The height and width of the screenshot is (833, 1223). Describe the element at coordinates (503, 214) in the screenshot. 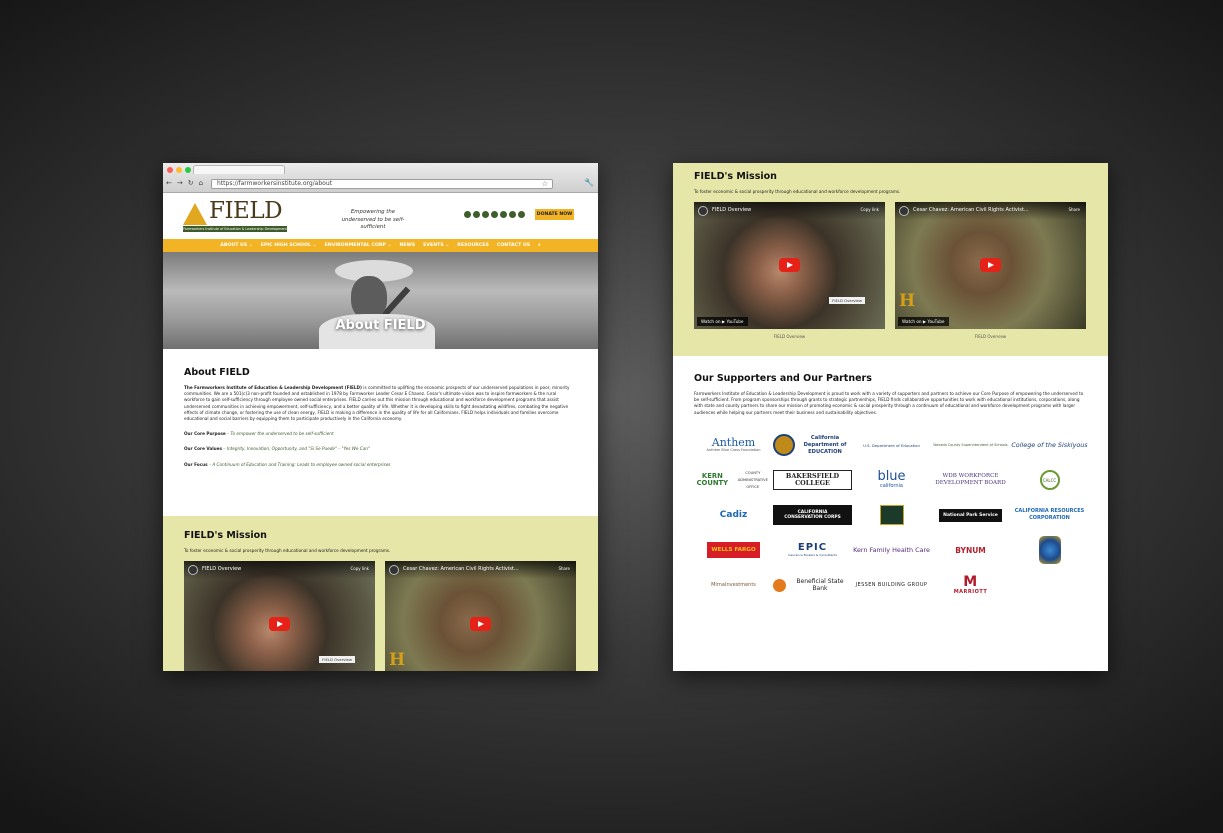

I see `linkedin-icon` at that location.